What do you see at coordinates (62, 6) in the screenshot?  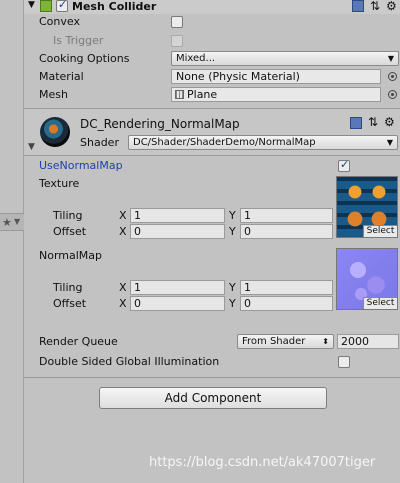 I see `mesh-collider-enabled-checkbox` at bounding box center [62, 6].